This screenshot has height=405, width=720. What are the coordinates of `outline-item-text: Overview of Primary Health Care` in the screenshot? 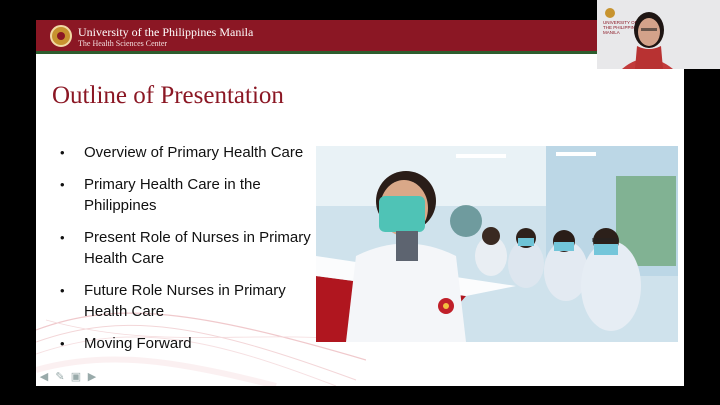 It's located at (194, 152).